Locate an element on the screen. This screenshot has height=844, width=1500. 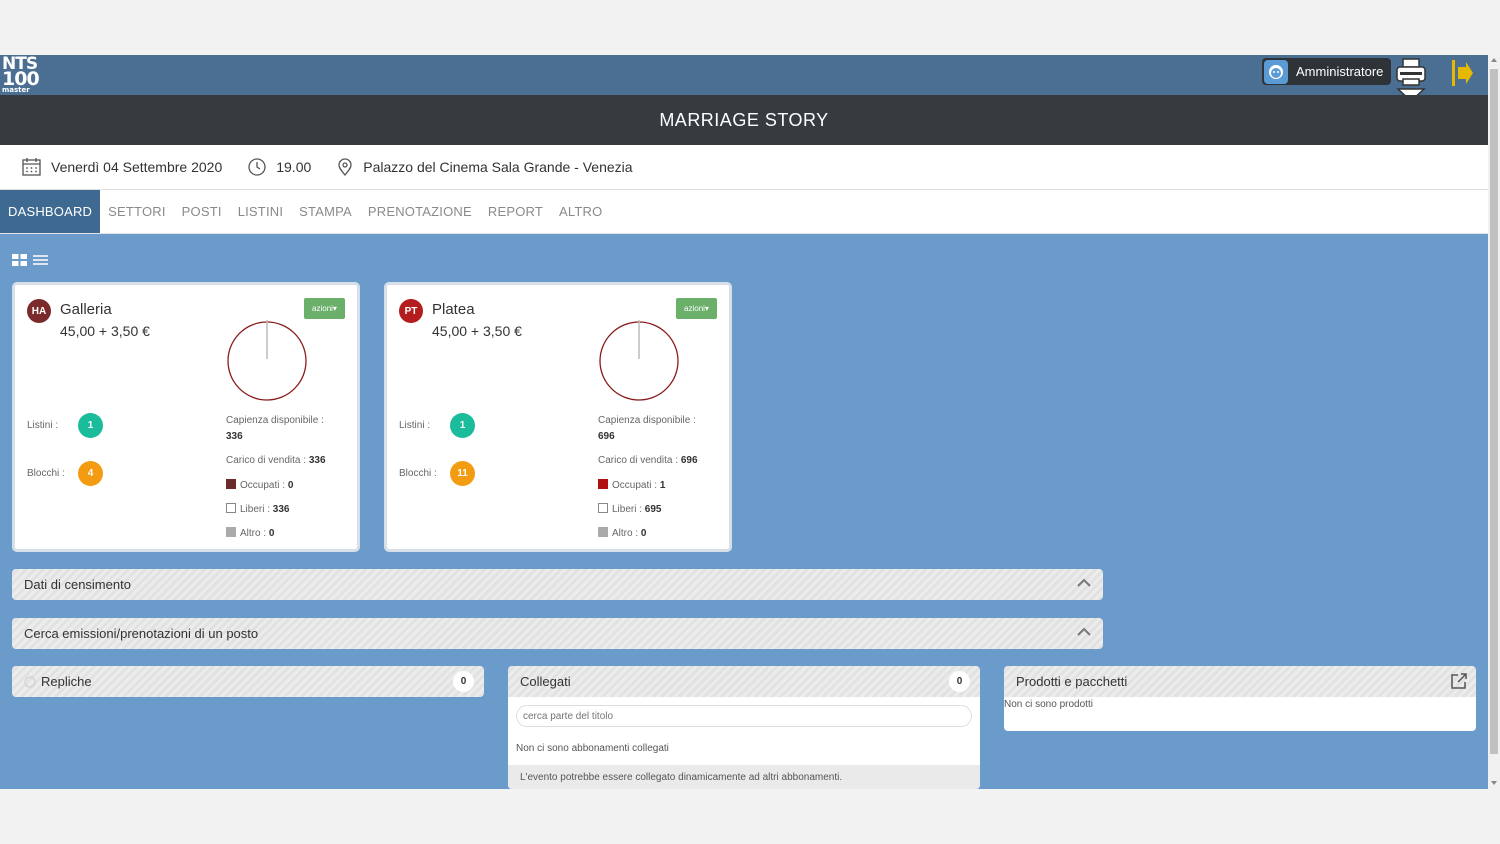
calendar-icon is located at coordinates (31, 167).